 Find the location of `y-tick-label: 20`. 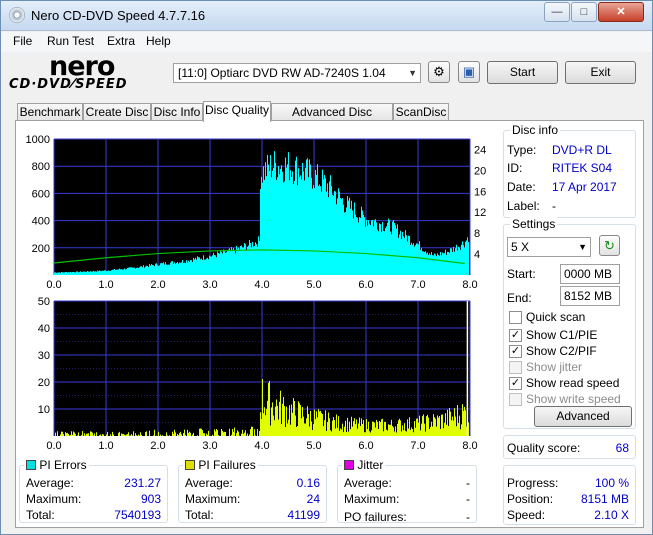

y-tick-label: 20 is located at coordinates (44, 383).